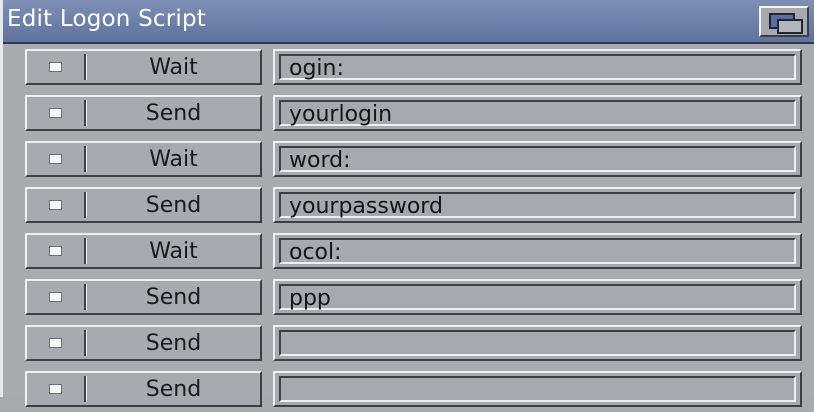 The image size is (814, 412). I want to click on script-text-field: ppp, so click(537, 297).